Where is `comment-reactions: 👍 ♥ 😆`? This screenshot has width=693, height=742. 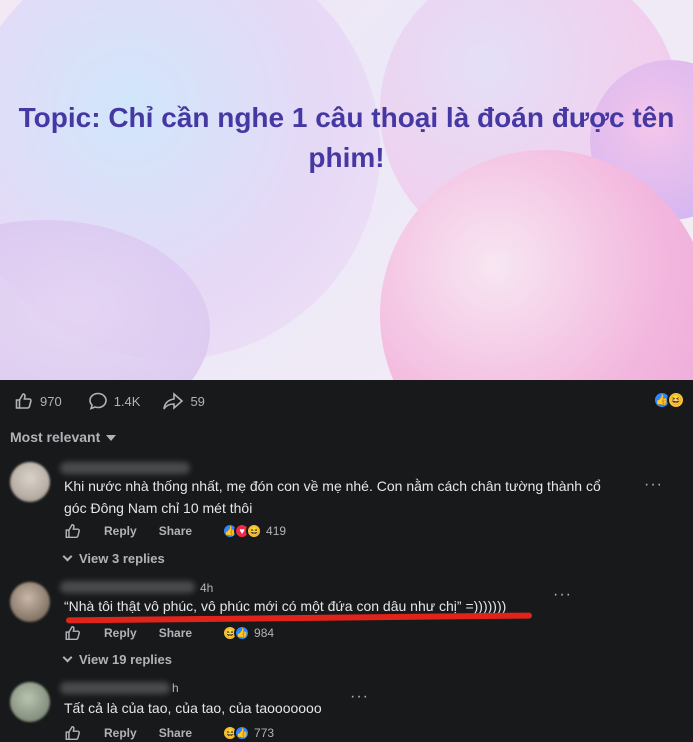 comment-reactions: 👍 ♥ 😆 is located at coordinates (242, 531).